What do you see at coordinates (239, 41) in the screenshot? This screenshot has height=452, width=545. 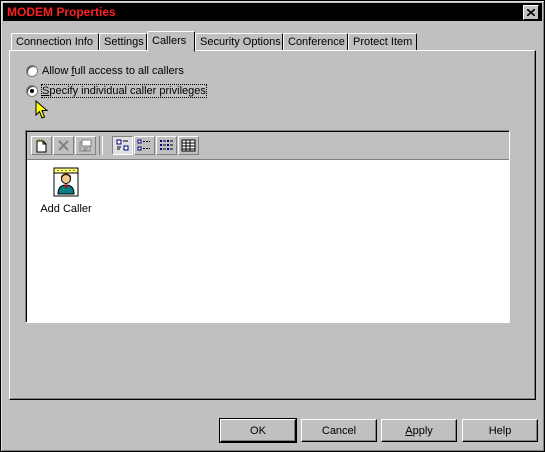 I see `tab-security-options: Security Options` at bounding box center [239, 41].